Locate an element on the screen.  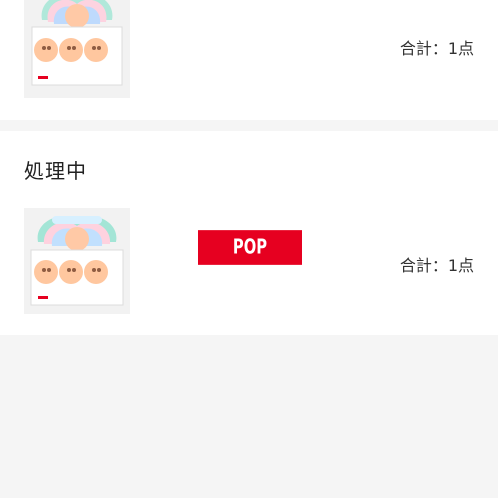
brand-logo: POP MART is located at coordinates (250, 262).